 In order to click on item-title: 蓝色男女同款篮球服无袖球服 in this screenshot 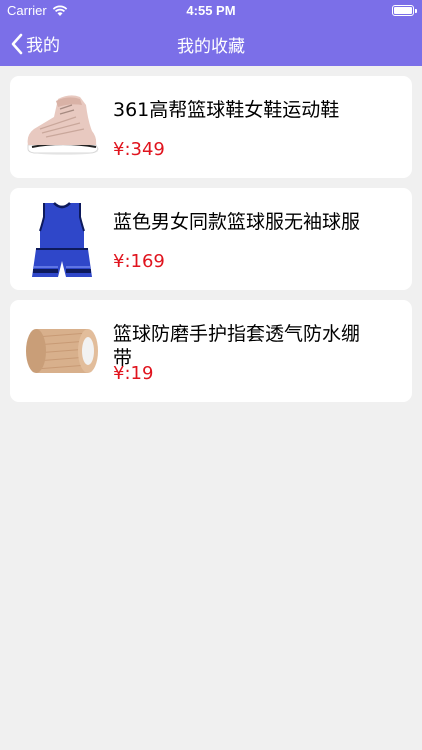, I will do `click(237, 222)`.